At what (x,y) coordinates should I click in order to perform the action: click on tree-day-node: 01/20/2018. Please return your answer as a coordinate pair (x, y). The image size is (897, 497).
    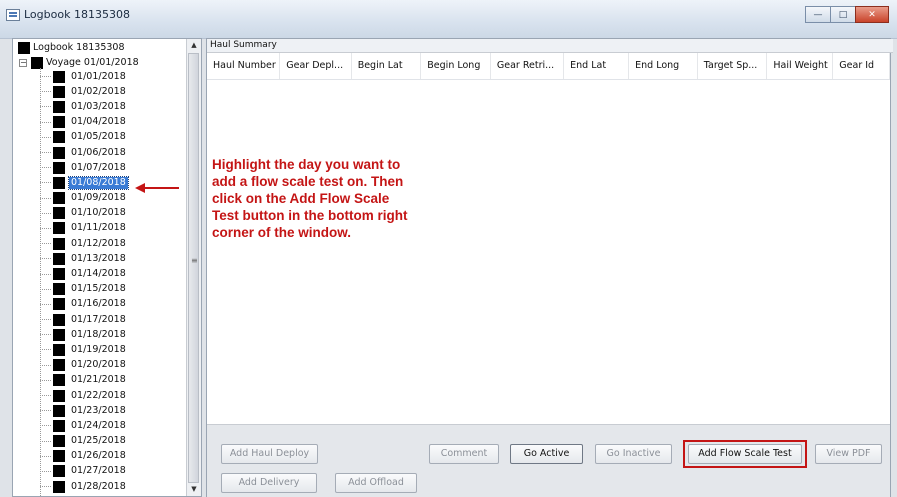
    Looking at the image, I should click on (84, 365).